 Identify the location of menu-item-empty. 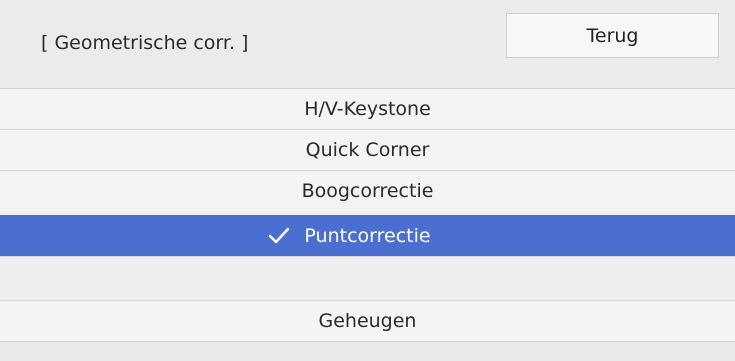
(367, 278).